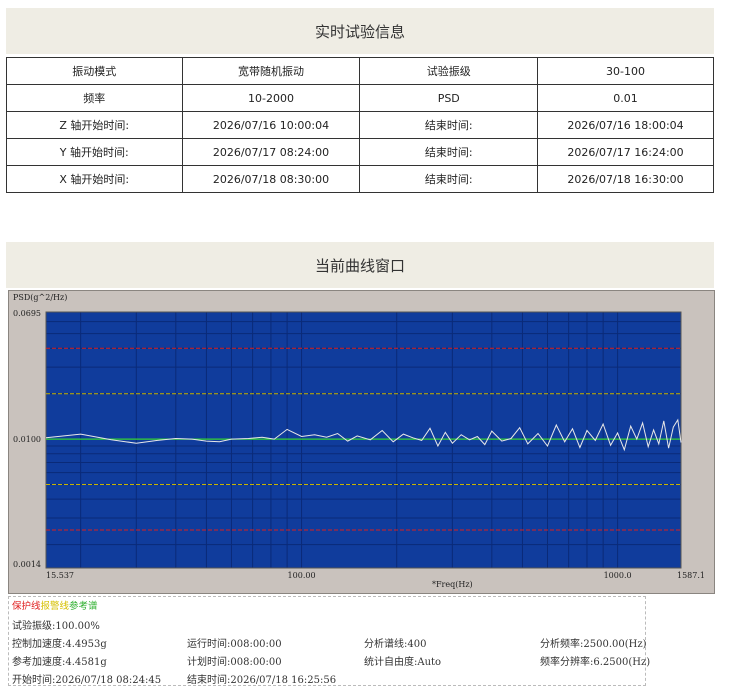  I want to click on info-value-cell: 2026/07/16 18:00:04, so click(625, 125).